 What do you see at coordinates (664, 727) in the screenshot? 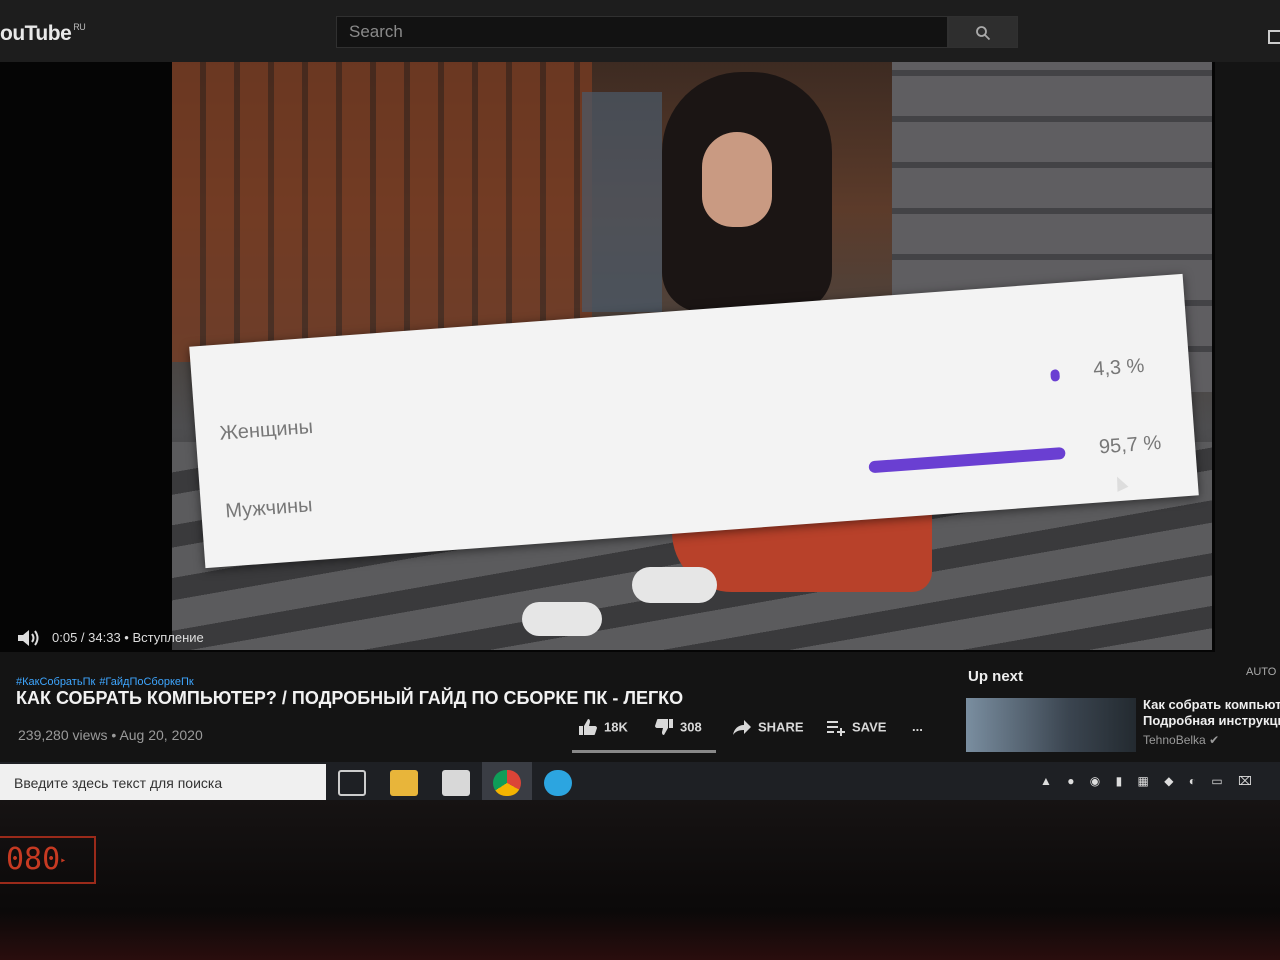
I see `thumbs-down-icon` at bounding box center [664, 727].